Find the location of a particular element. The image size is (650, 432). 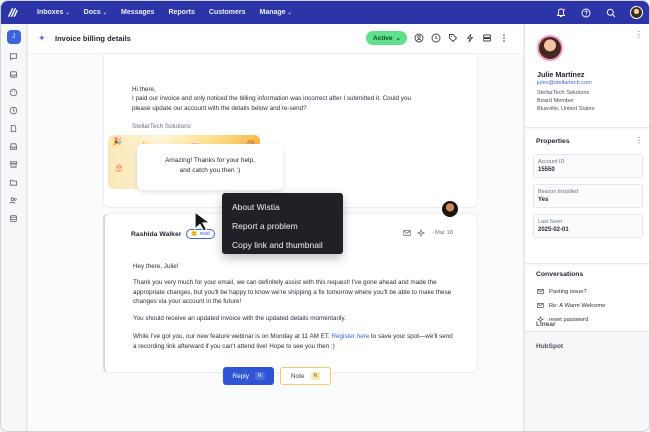

user-avatar is located at coordinates (636, 12).